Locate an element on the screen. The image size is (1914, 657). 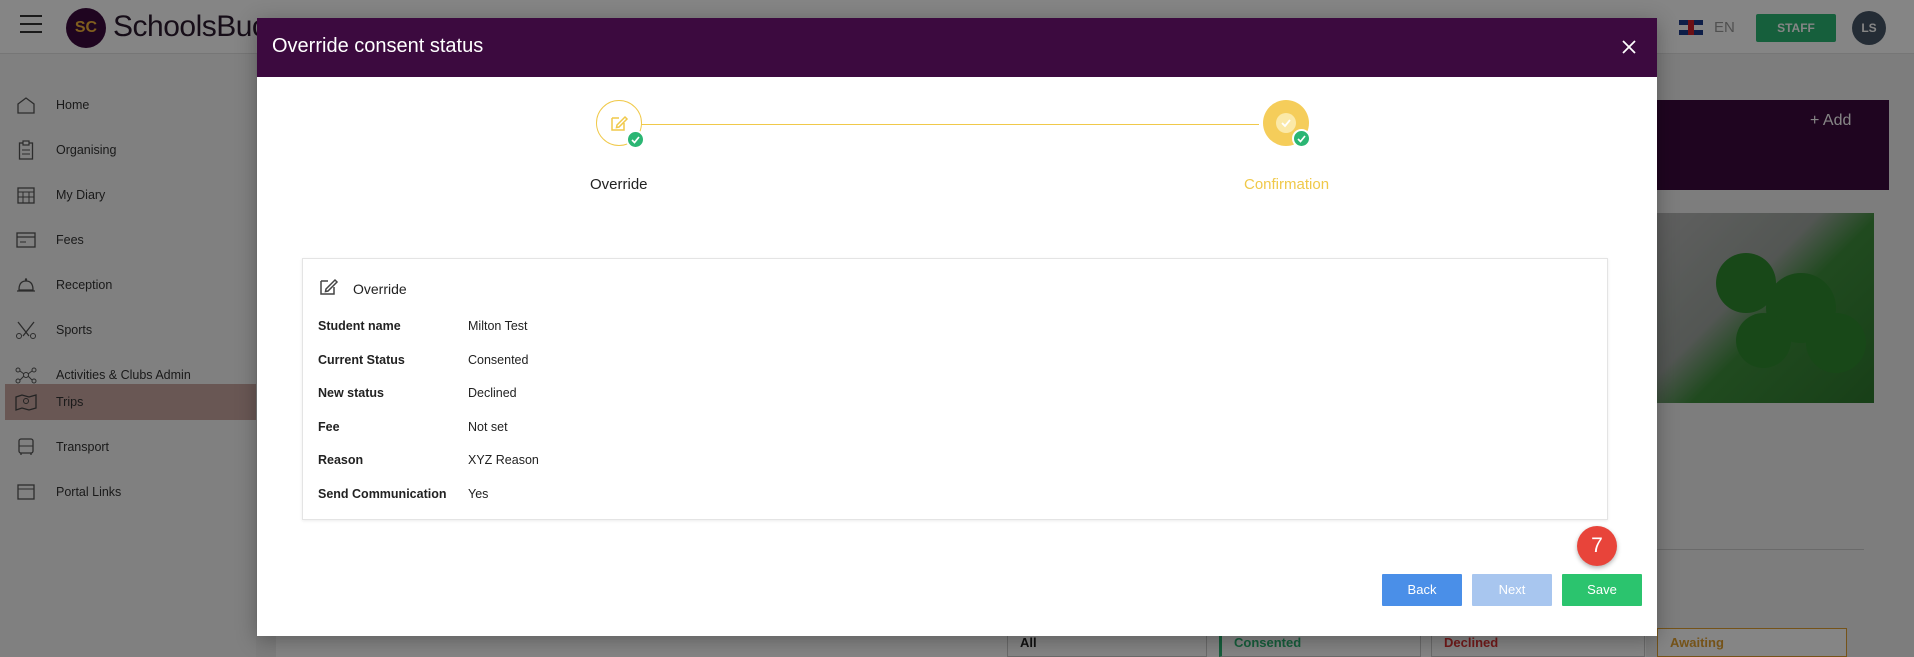
field-value: XYZ Reason is located at coordinates (503, 460).